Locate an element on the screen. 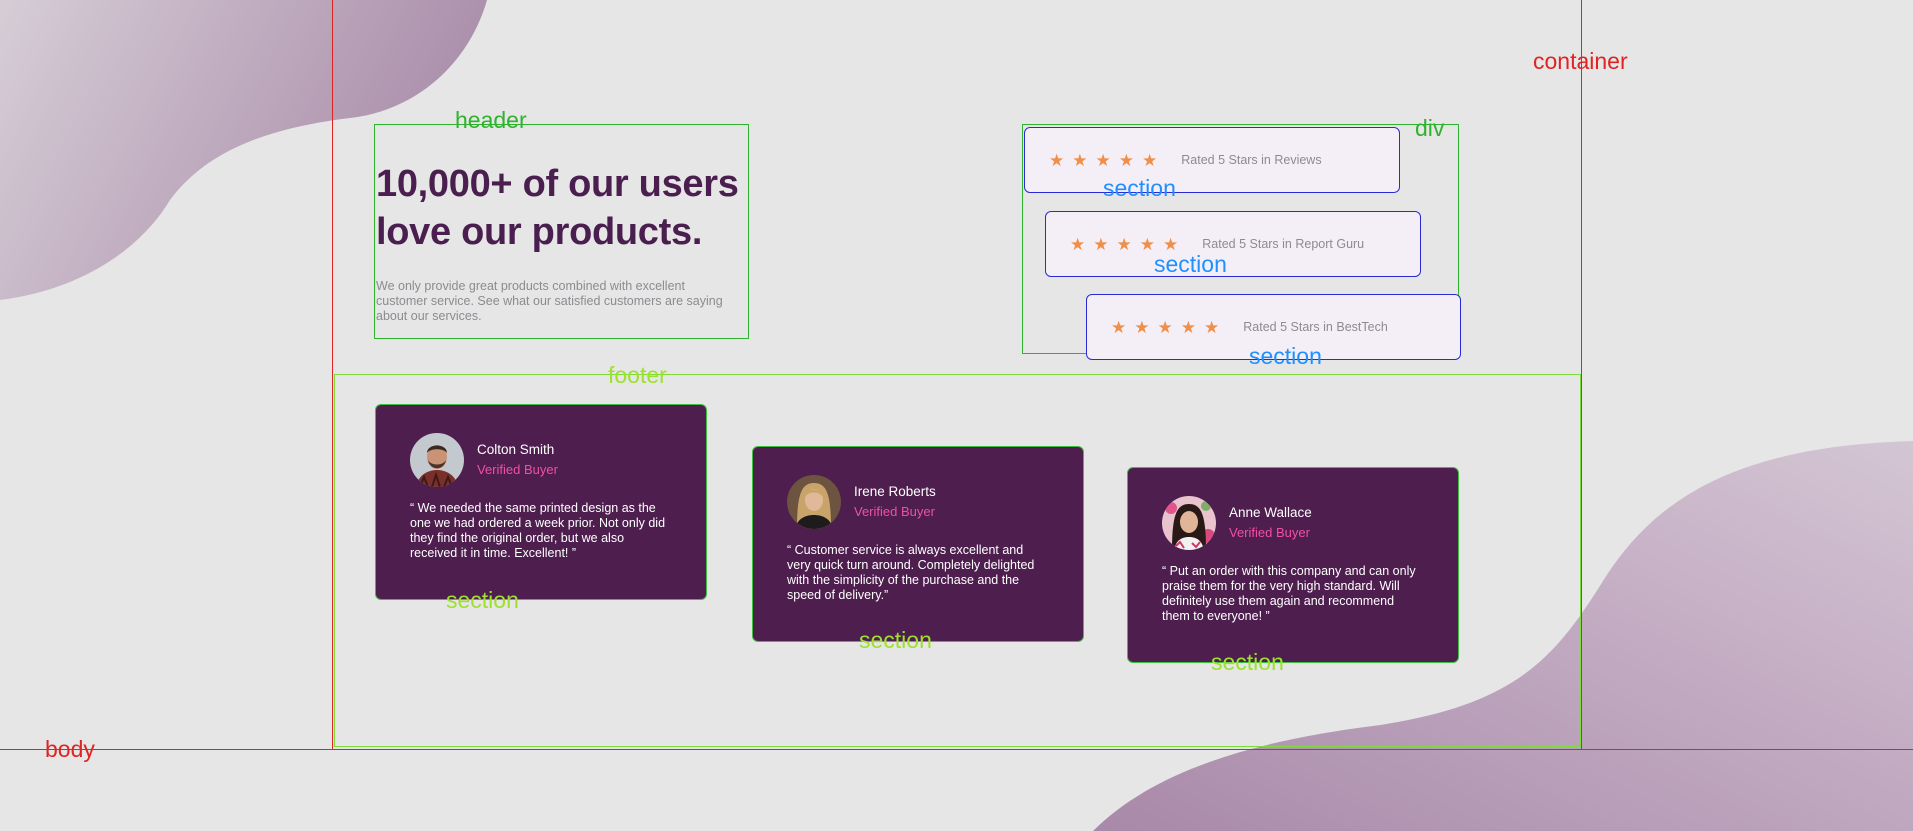  container-label: container is located at coordinates (1580, 61).